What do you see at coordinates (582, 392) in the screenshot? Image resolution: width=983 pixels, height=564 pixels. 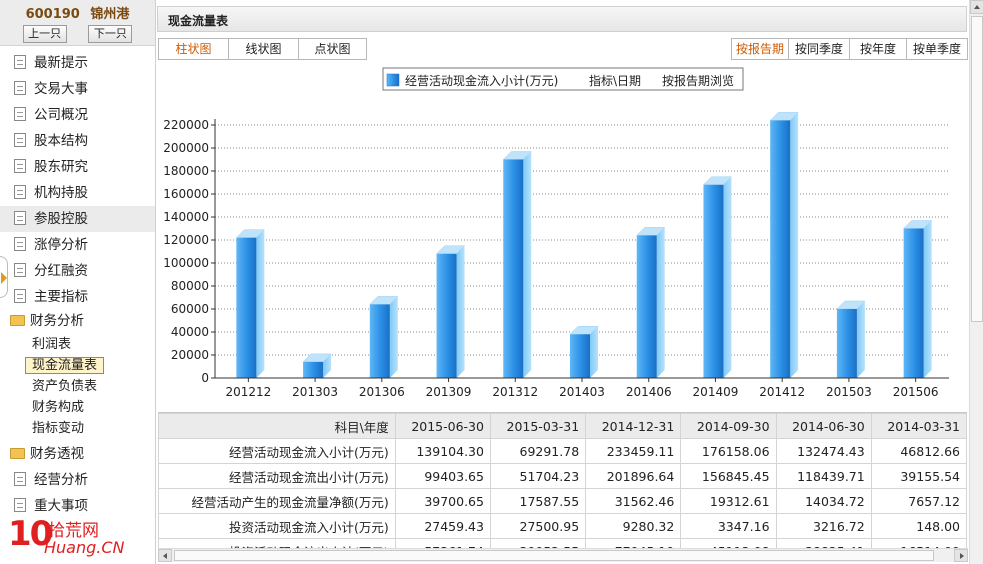 I see `x-tick-label: 201403` at bounding box center [582, 392].